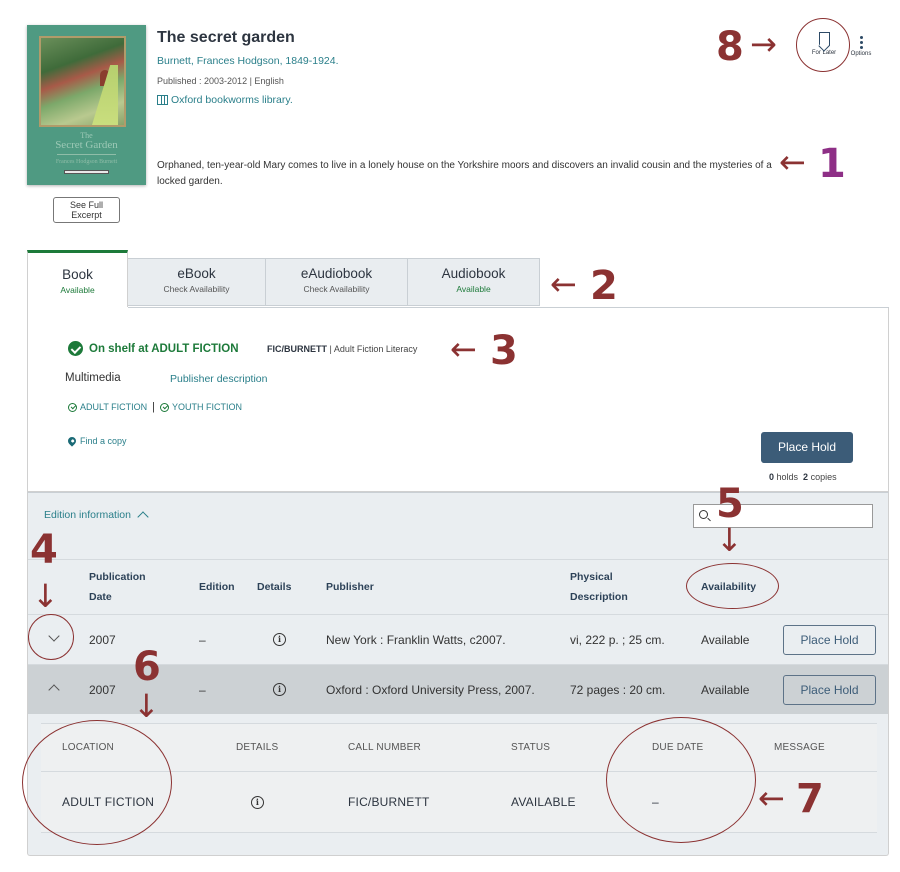 This screenshot has height=872, width=900. What do you see at coordinates (732, 586) in the screenshot?
I see `annotation-circle-availability` at bounding box center [732, 586].